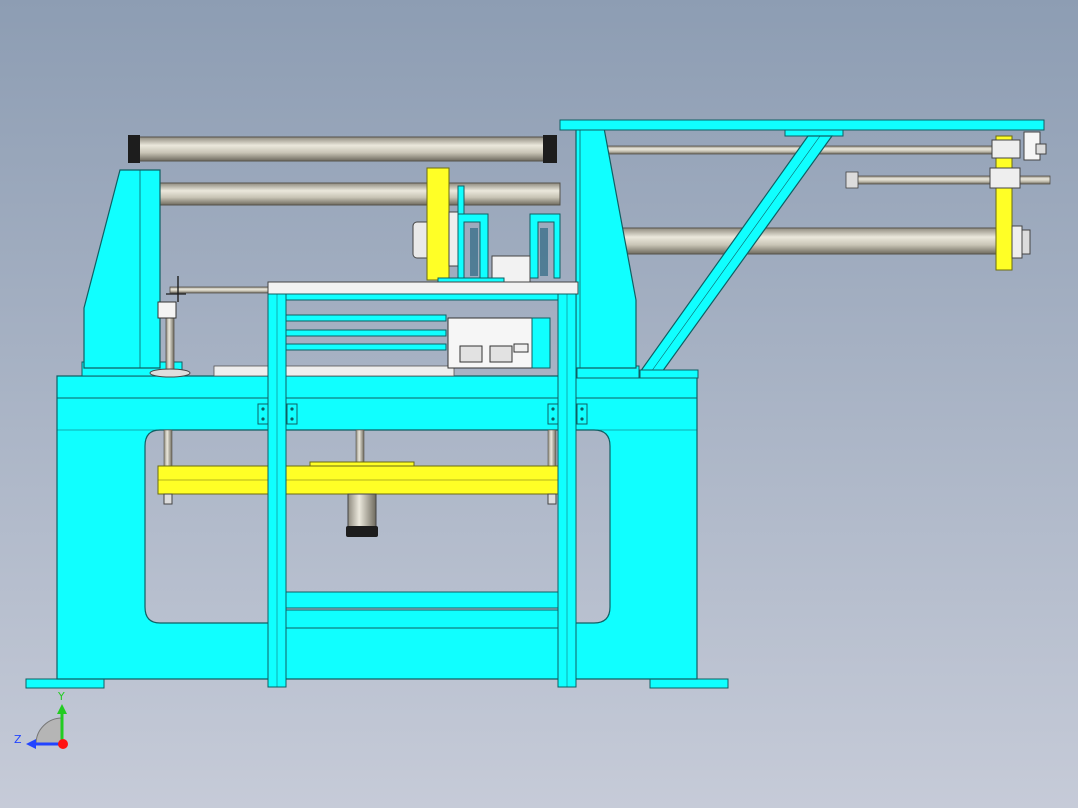  I want to click on cylinder-body, so click(362, 511).